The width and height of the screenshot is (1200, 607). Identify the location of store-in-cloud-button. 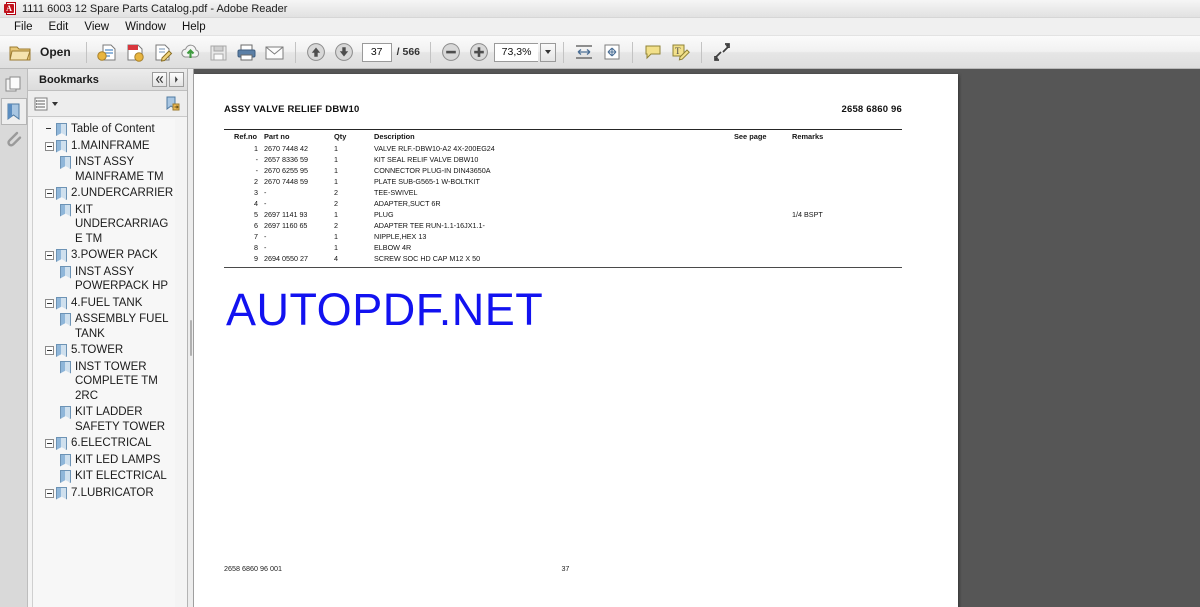
(191, 52).